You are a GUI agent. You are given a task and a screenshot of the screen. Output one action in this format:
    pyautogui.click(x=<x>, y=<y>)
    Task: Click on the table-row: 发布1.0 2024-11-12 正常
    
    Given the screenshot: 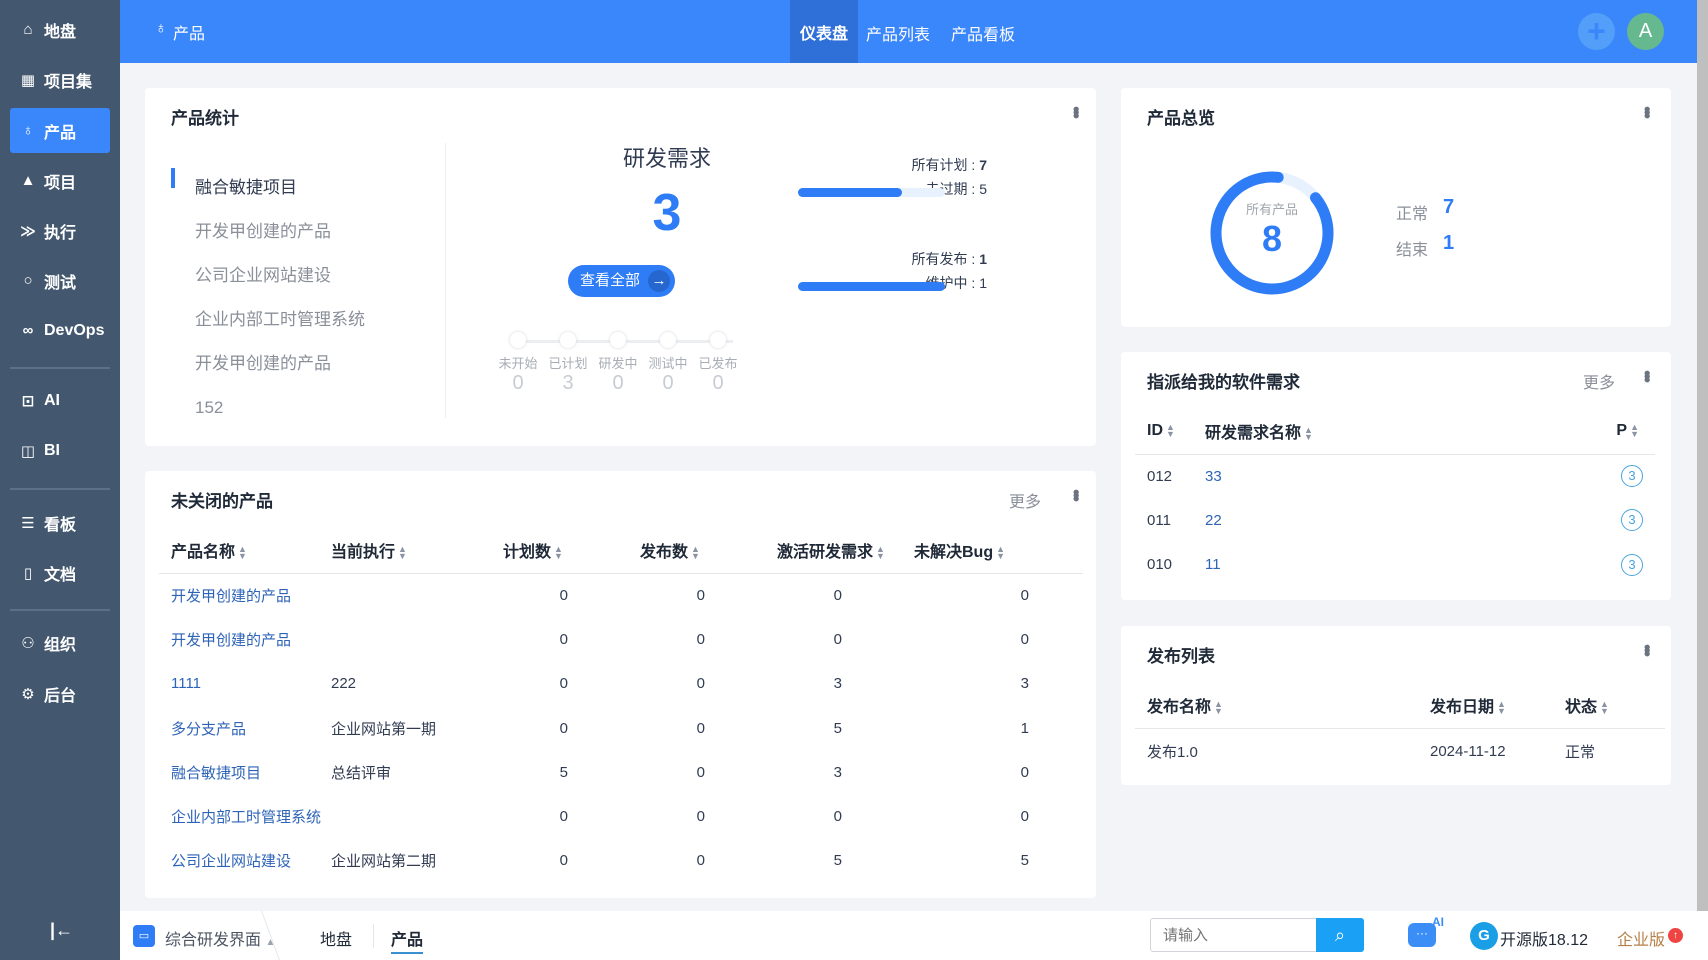 What is the action you would take?
    pyautogui.click(x=1400, y=751)
    